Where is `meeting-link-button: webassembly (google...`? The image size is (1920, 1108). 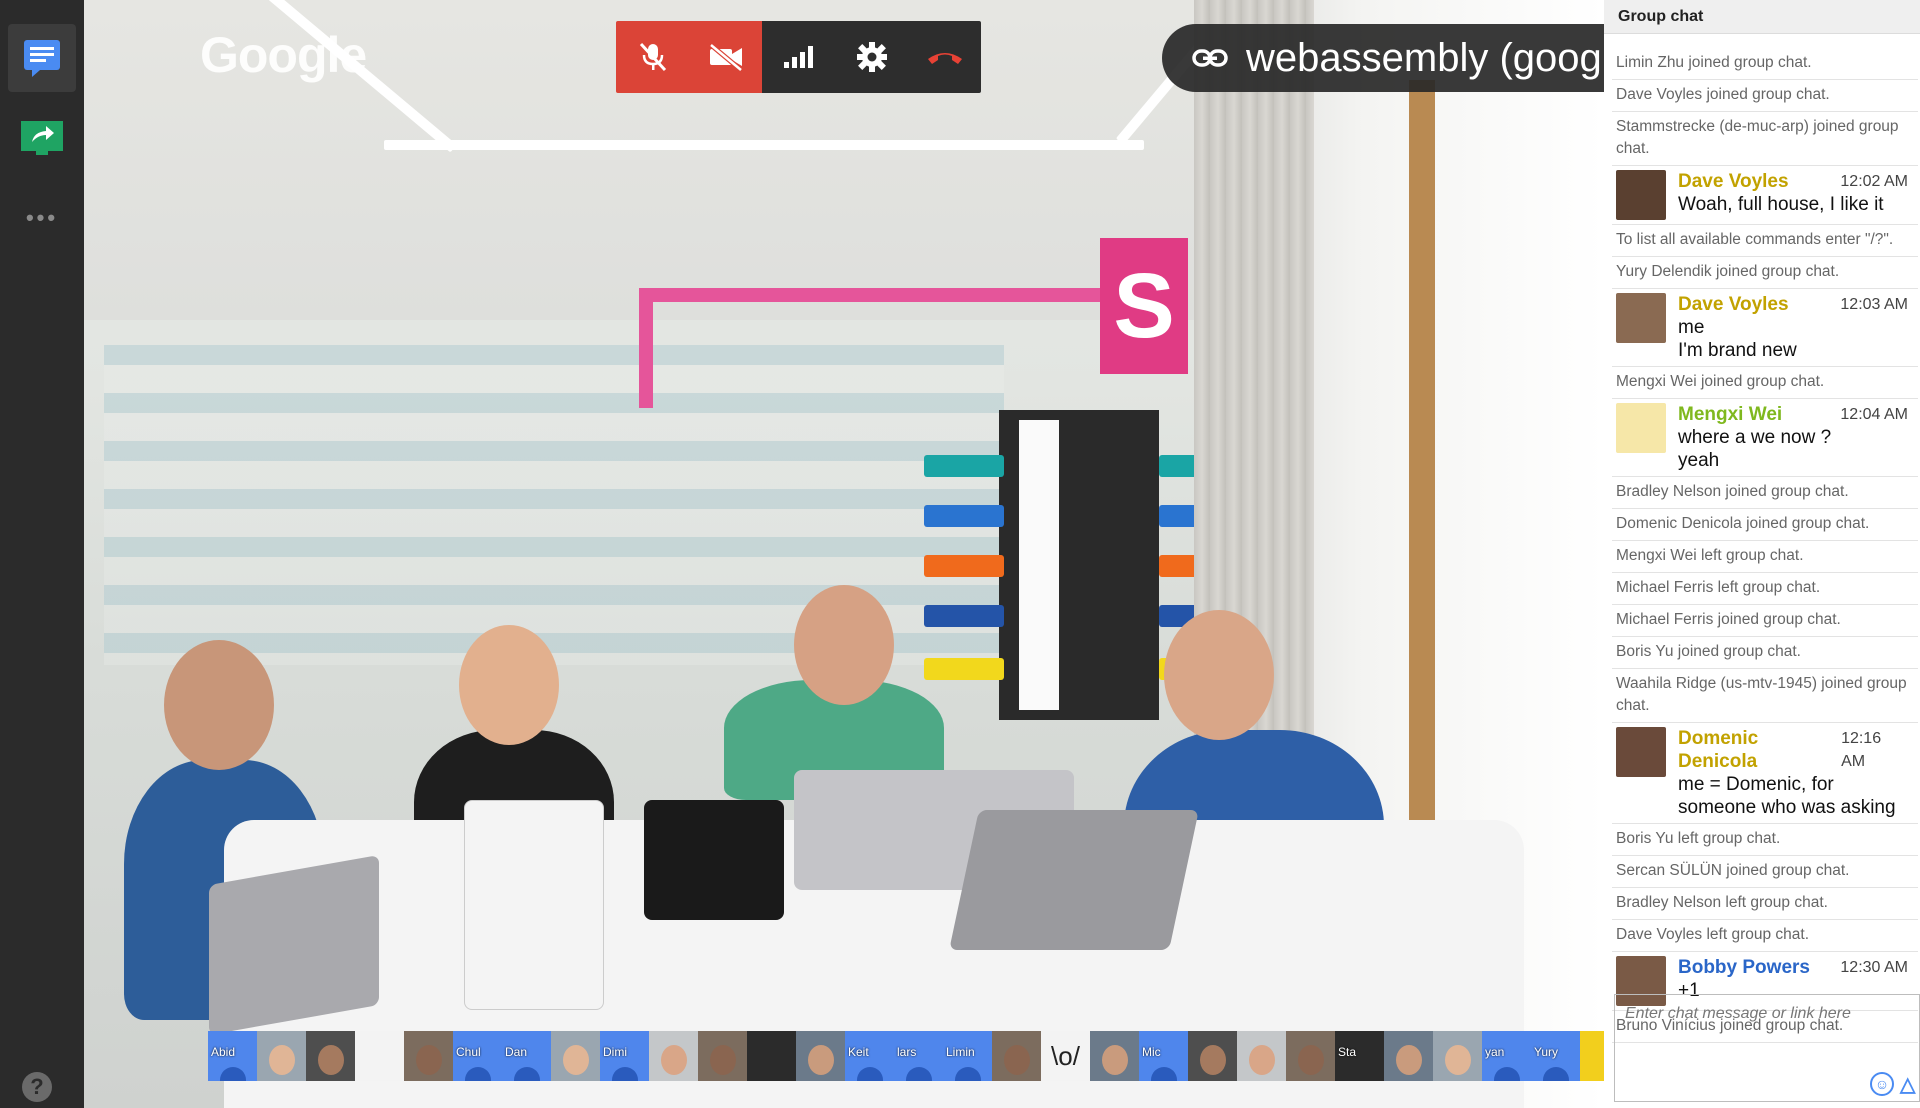 meeting-link-button: webassembly (google... is located at coordinates (1383, 58).